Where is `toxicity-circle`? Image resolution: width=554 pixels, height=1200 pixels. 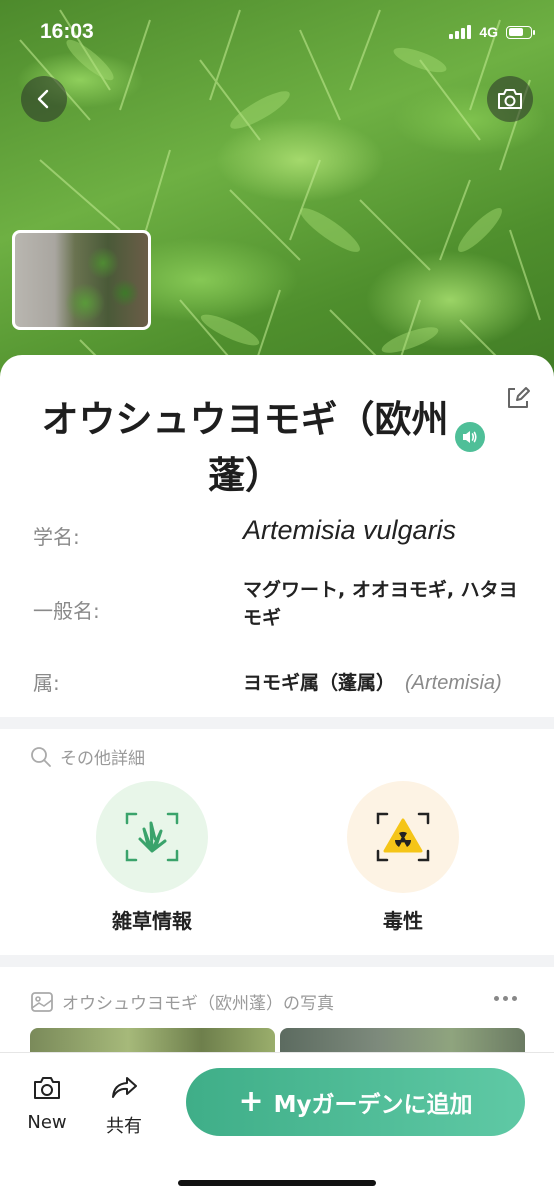 toxicity-circle is located at coordinates (403, 837).